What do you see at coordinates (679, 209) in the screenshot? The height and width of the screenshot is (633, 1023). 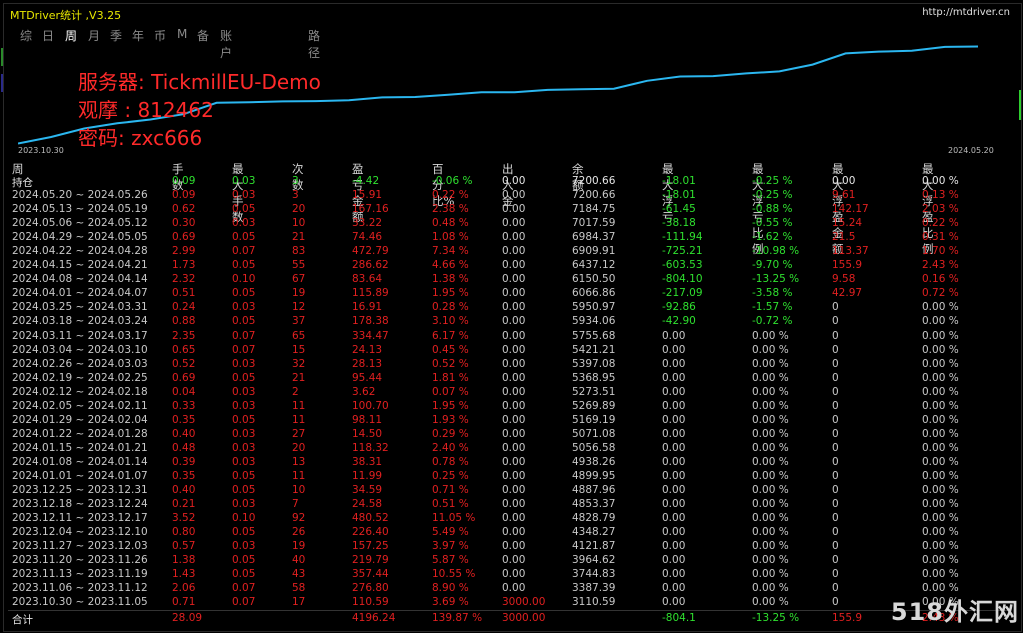 I see `row-1-cell-8: -61.45` at bounding box center [679, 209].